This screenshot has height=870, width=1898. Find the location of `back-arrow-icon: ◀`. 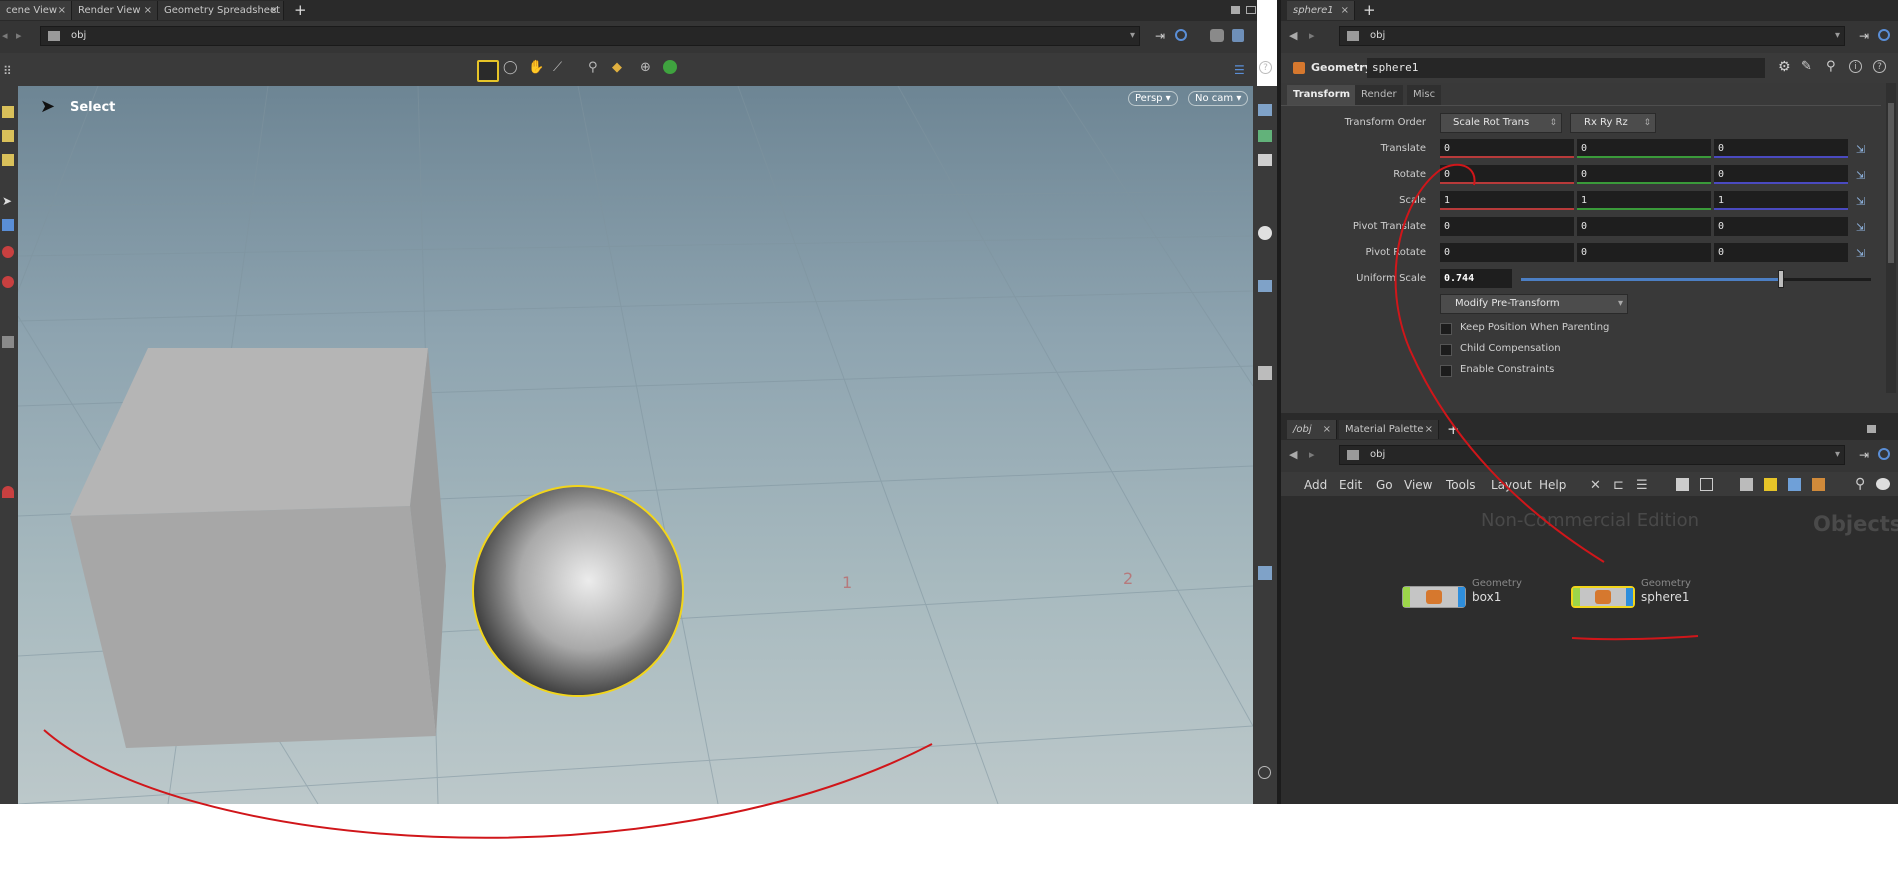

back-arrow-icon: ◀ is located at coordinates (1293, 35).